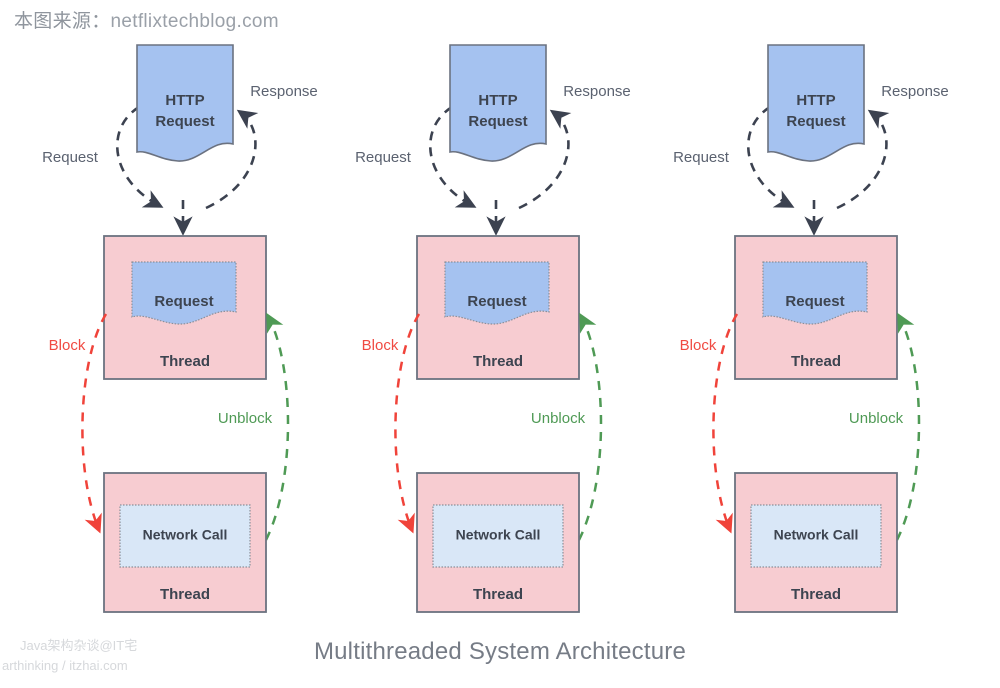 This screenshot has height=688, width=1000. What do you see at coordinates (380, 345) in the screenshot?
I see `block-label-2: Block` at bounding box center [380, 345].